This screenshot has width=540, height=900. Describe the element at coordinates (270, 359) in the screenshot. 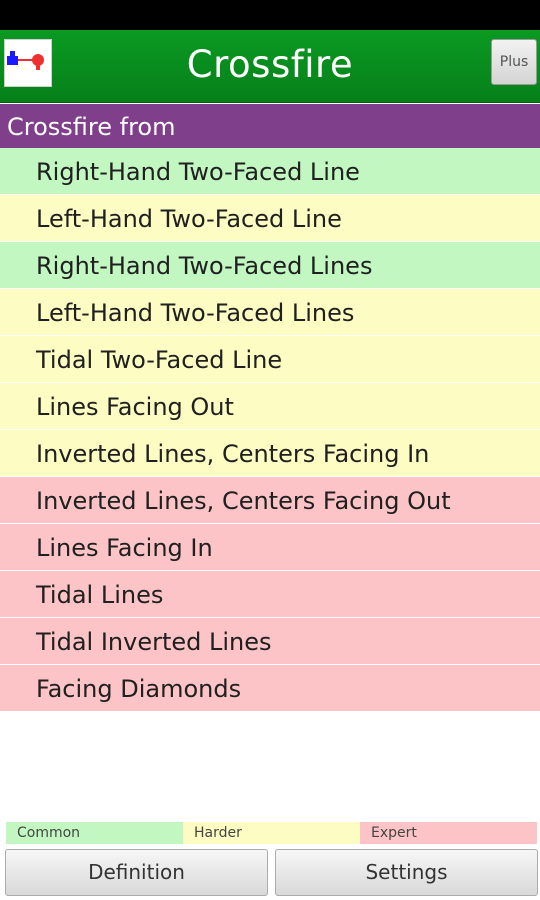

I see `list-item: Tidal Two-Faced Line` at that location.